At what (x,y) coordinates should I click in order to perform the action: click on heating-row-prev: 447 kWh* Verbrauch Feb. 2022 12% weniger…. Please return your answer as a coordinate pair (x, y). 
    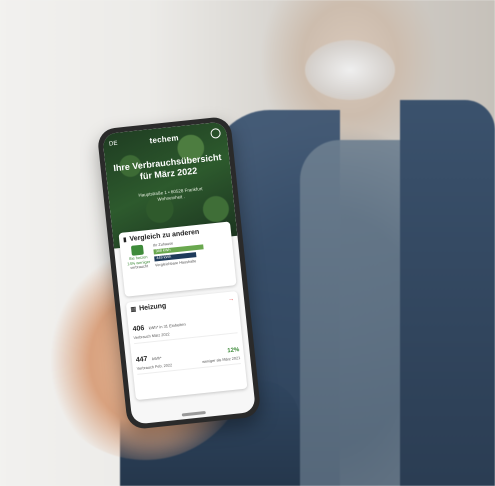
    Looking at the image, I should click on (187, 356).